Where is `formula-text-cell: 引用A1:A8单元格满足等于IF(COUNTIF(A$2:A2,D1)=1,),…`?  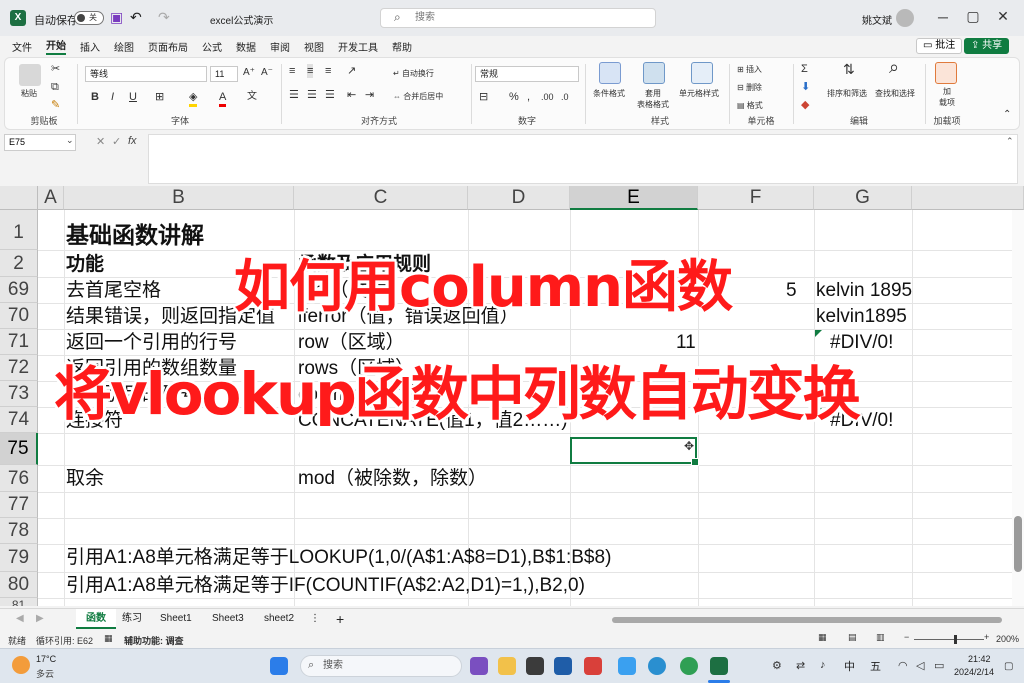
formula-text-cell: 引用A1:A8单元格满足等于IF(COUNTIF(A$2:A2,D1)=1,),… is located at coordinates (325, 586).